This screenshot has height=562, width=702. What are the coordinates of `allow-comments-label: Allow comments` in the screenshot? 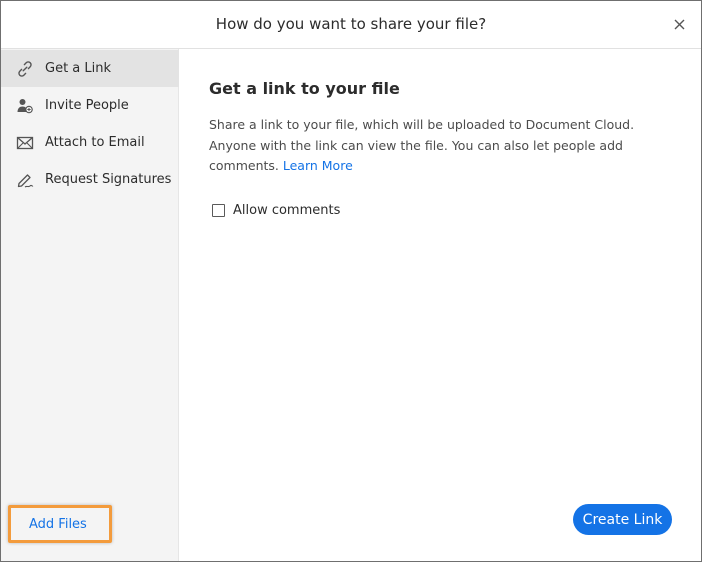 It's located at (286, 210).